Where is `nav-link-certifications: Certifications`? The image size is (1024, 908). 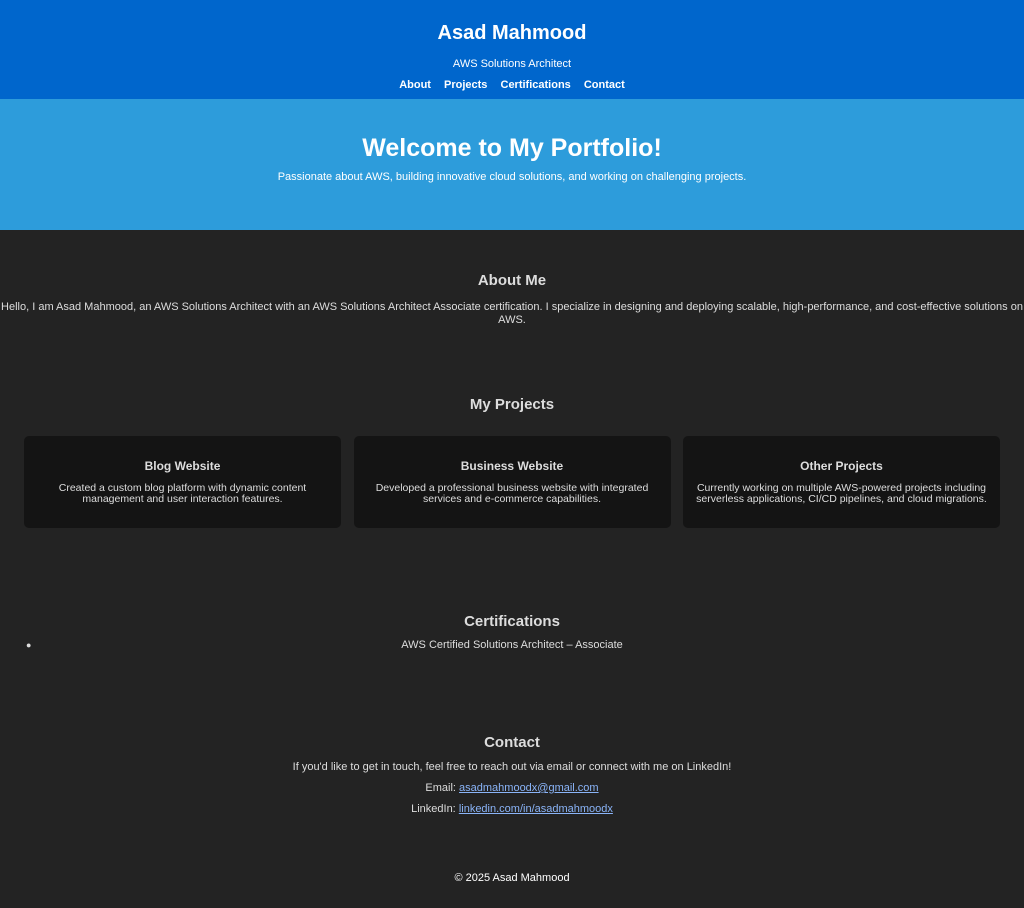 nav-link-certifications: Certifications is located at coordinates (536, 85).